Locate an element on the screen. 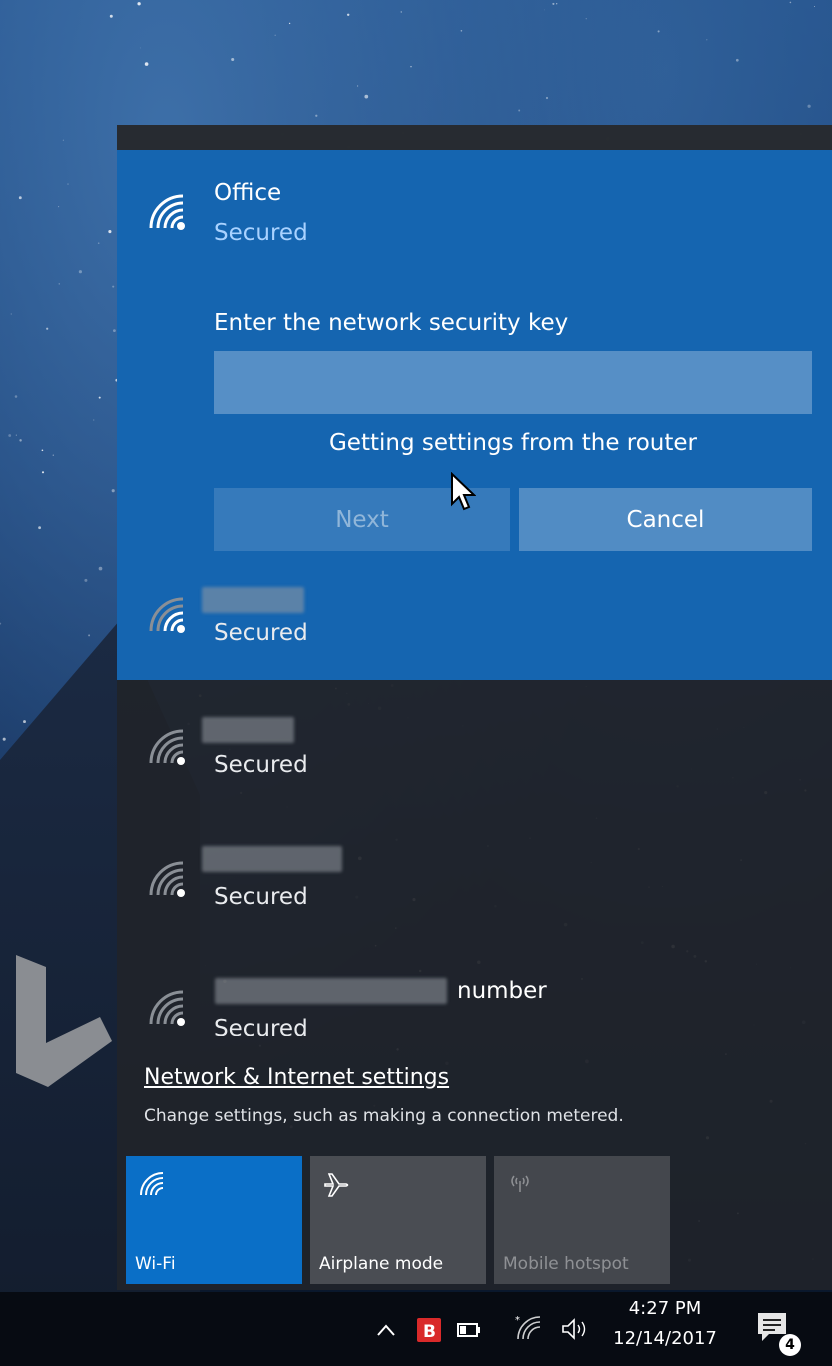  wifi-toggle-tile: Wi-Fi is located at coordinates (214, 1220).